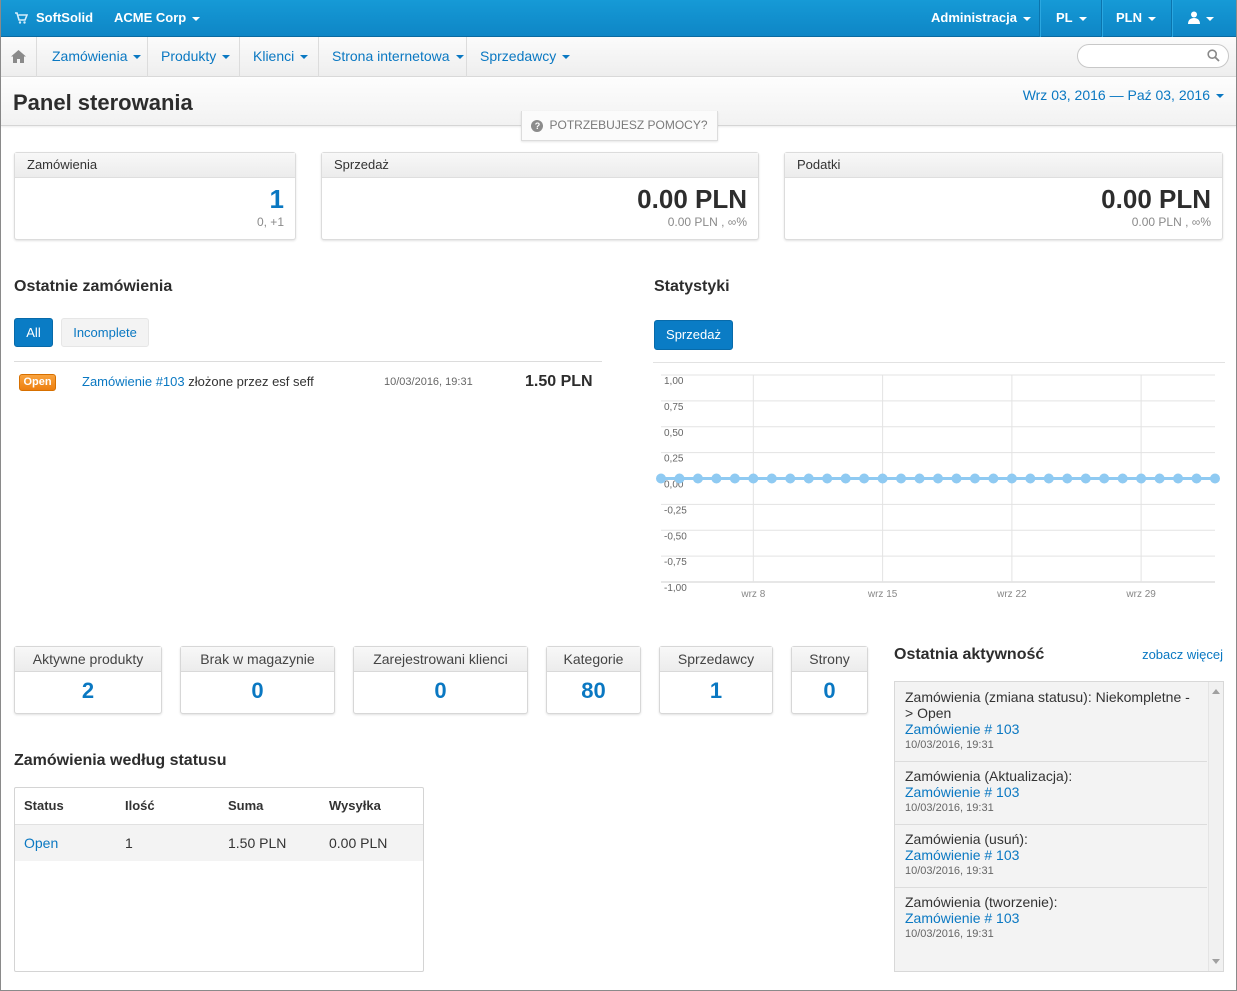 This screenshot has height=991, width=1237. I want to click on y-tick-label: -0,25, so click(675, 510).